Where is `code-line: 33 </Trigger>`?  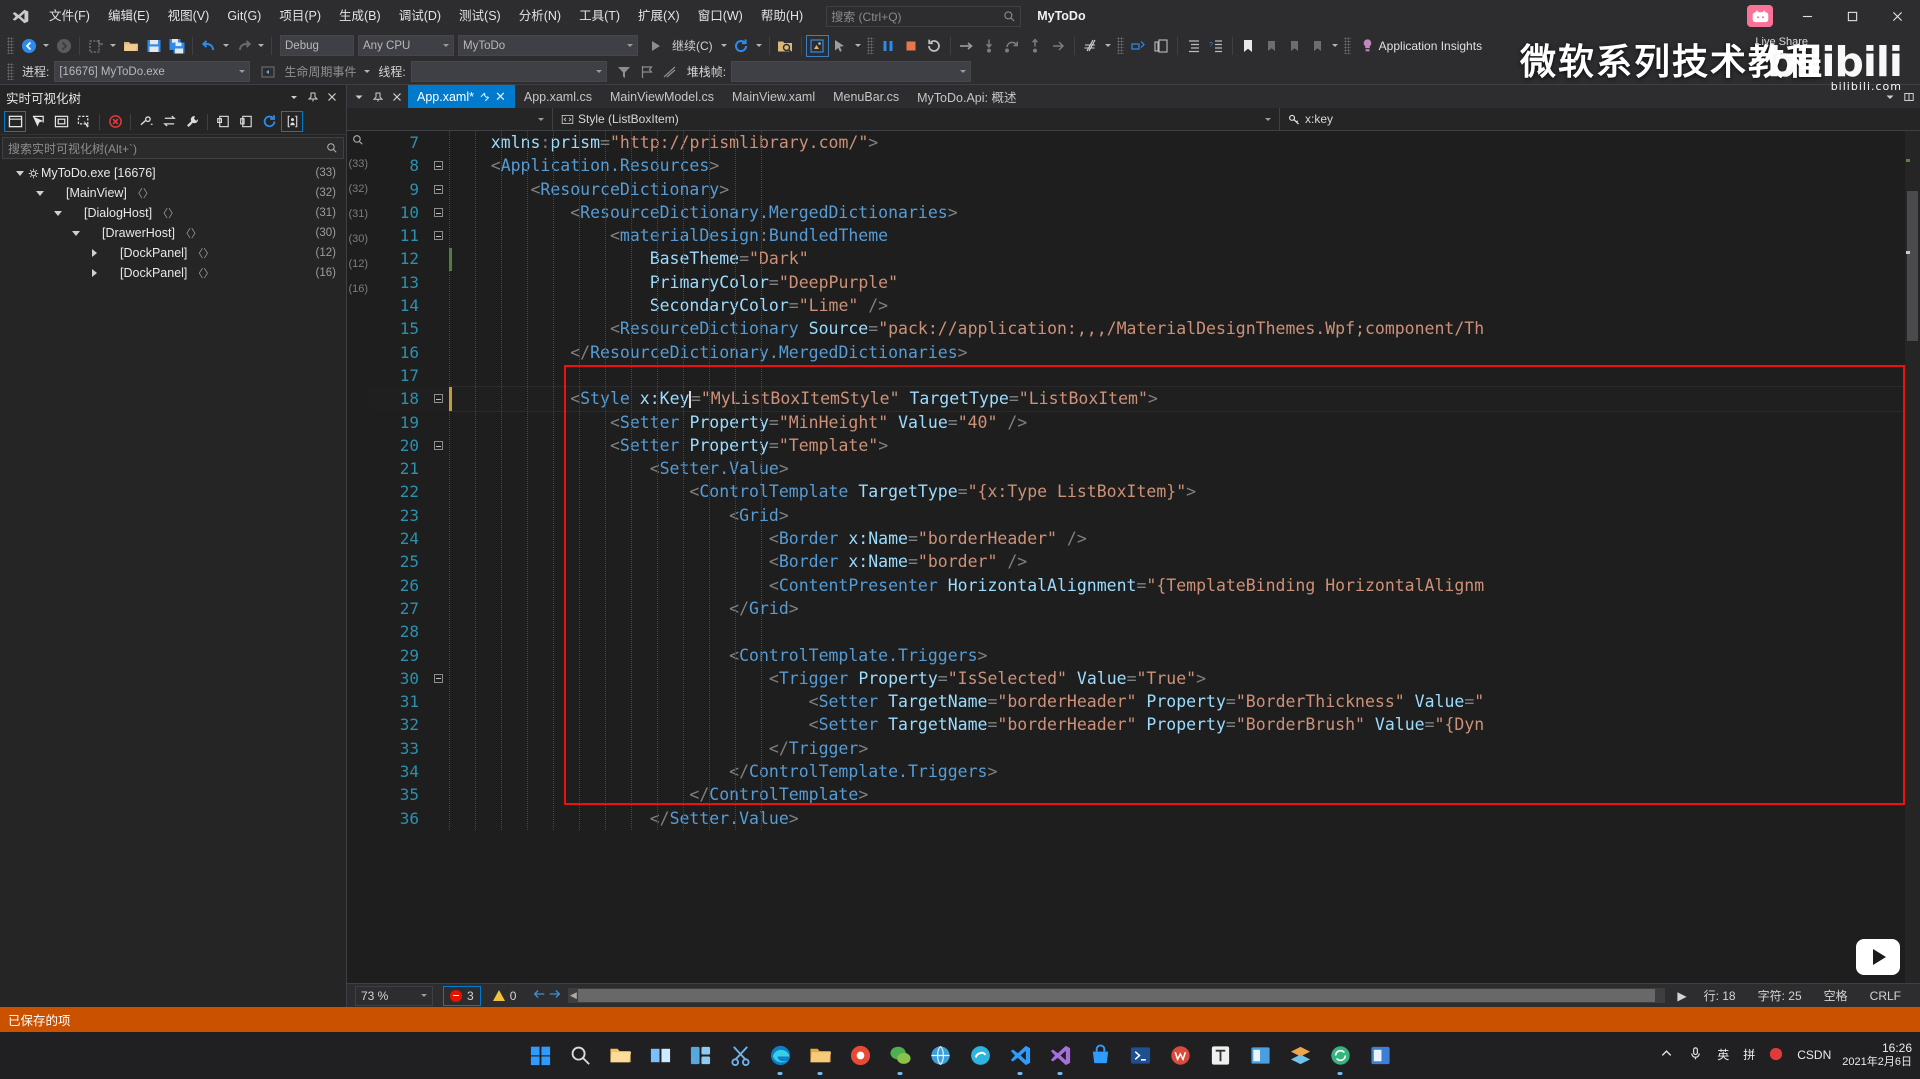
code-line: 33 </Trigger> is located at coordinates (1144, 748).